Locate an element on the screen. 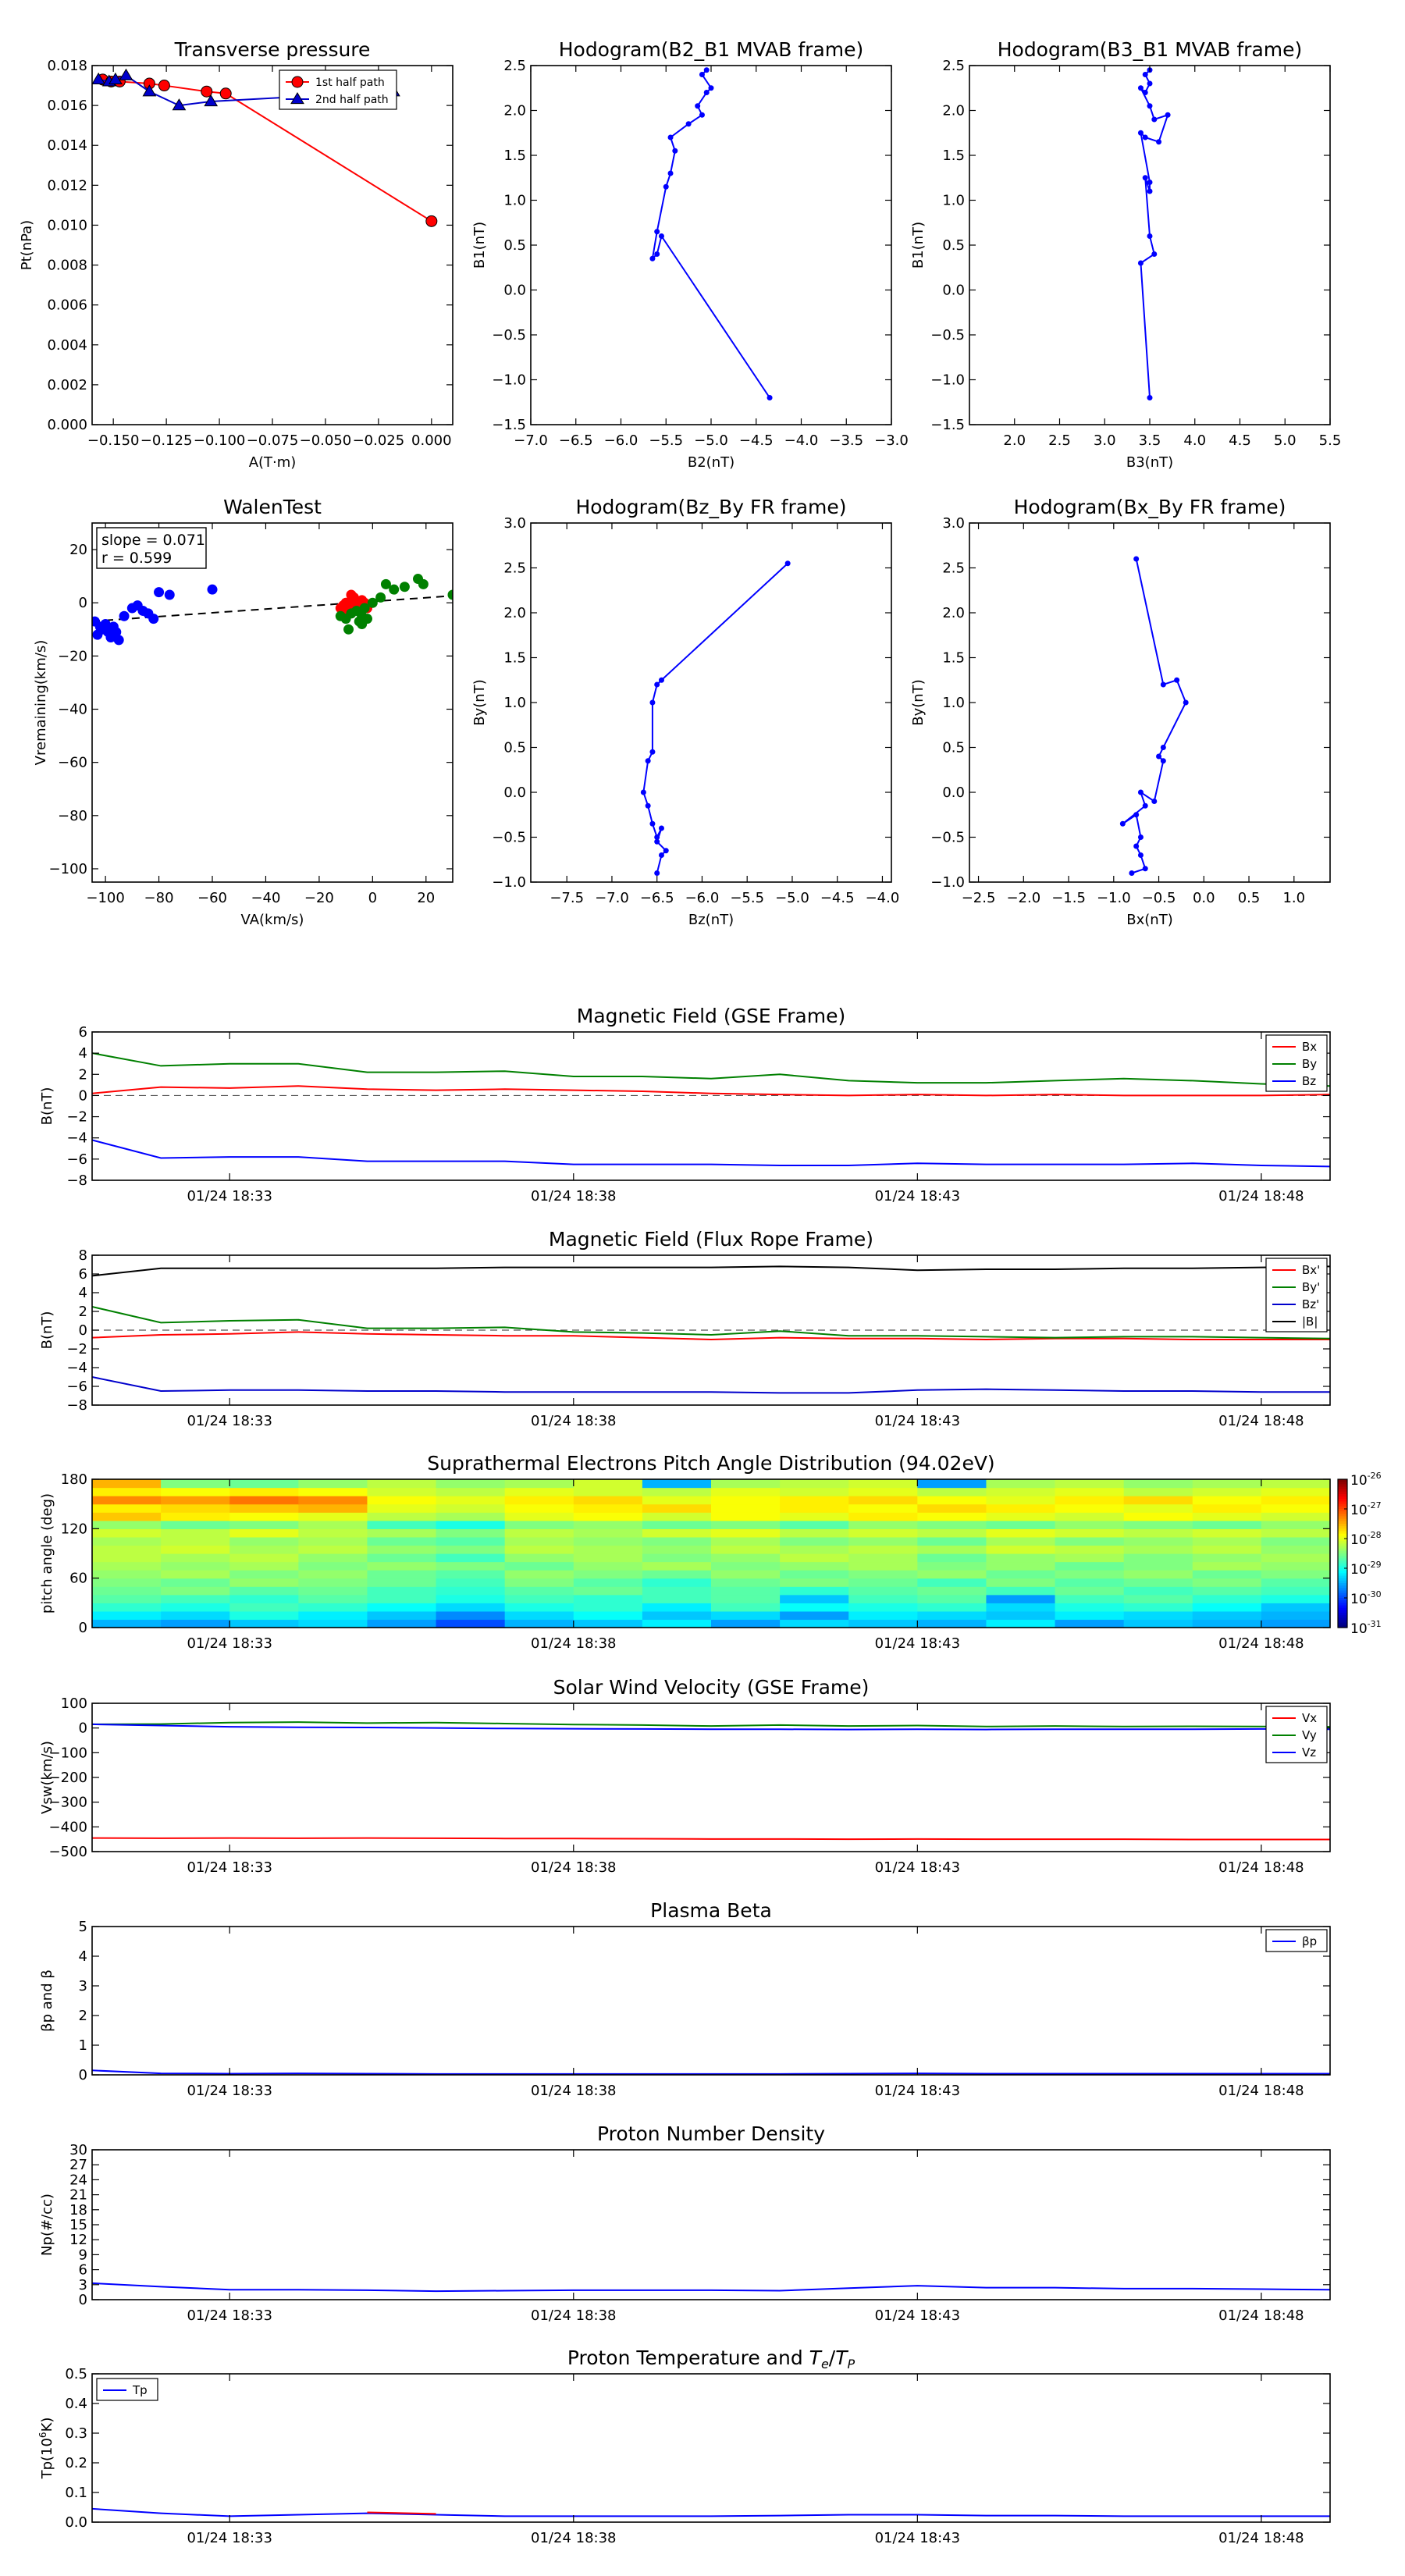 Image resolution: width=1405 pixels, height=2576 pixels. legend-label: Tp is located at coordinates (140, 2390).